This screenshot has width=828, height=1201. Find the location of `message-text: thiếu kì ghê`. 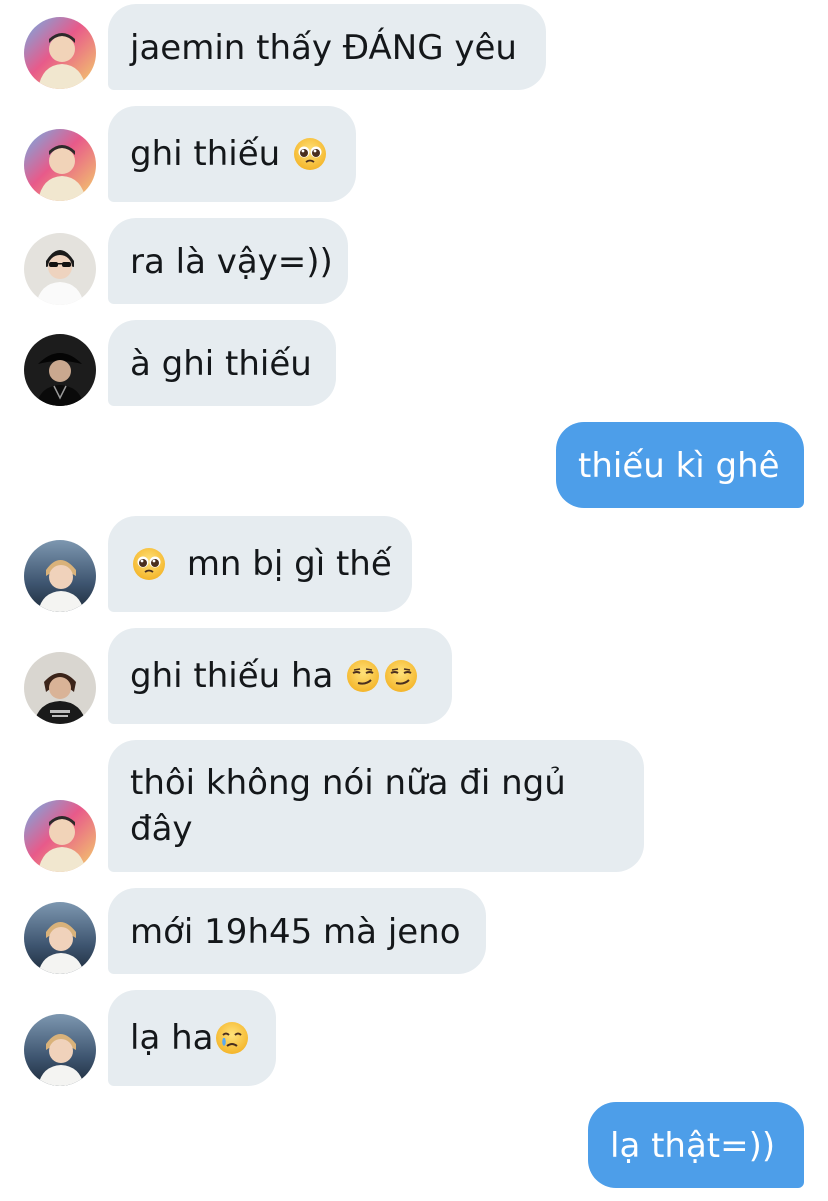

message-text: thiếu kì ghê is located at coordinates (679, 466).